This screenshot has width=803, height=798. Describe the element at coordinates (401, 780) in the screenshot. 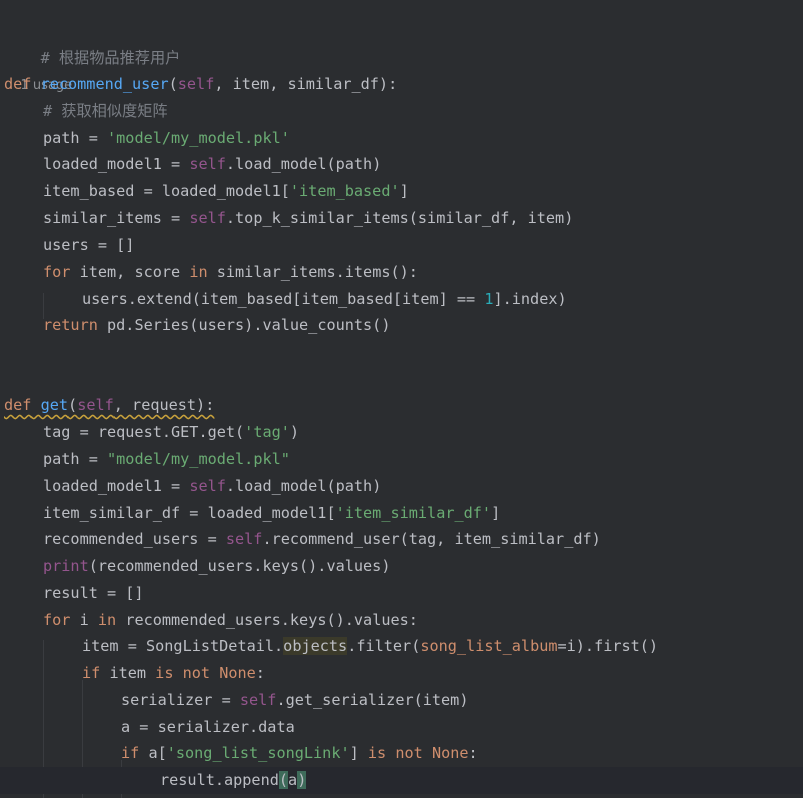

I see `code-line-append: result.append(a)` at that location.